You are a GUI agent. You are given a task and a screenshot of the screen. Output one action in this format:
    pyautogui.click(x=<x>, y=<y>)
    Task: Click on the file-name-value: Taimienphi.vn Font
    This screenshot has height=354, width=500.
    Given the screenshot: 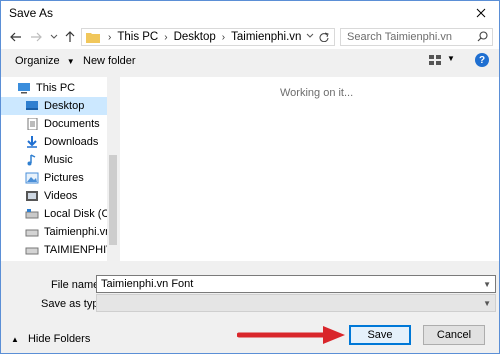 What is the action you would take?
    pyautogui.click(x=147, y=284)
    